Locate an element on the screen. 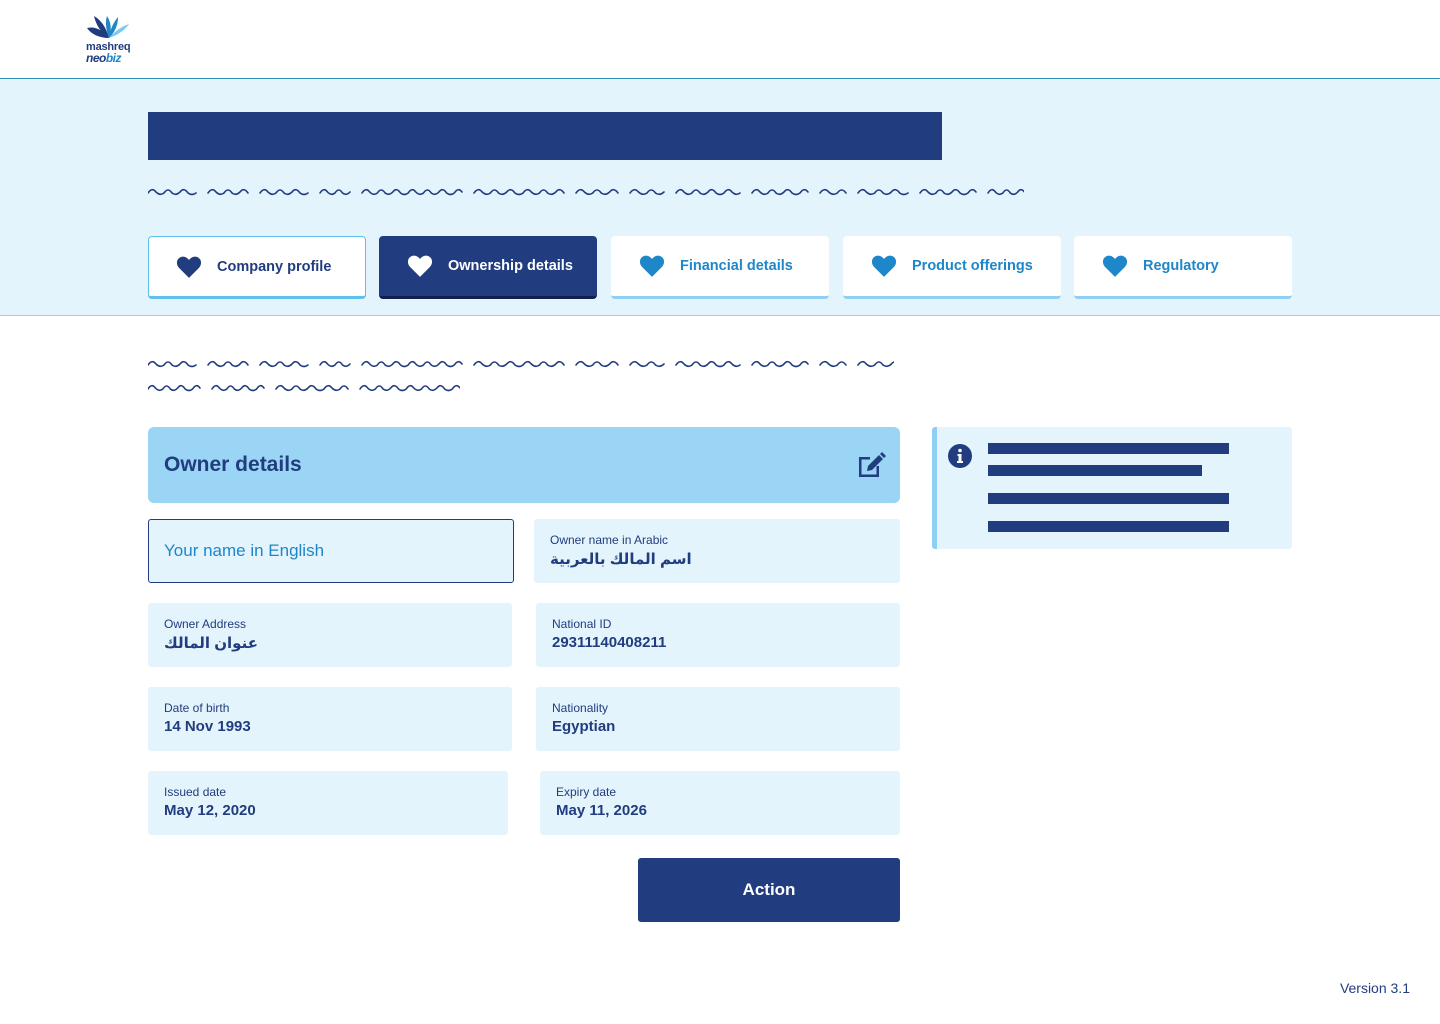  nationality-field: Nationality Egyptian is located at coordinates (718, 719).